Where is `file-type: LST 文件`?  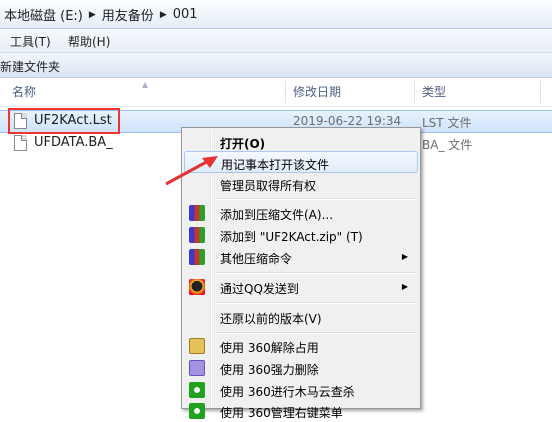 file-type: LST 文件 is located at coordinates (447, 123).